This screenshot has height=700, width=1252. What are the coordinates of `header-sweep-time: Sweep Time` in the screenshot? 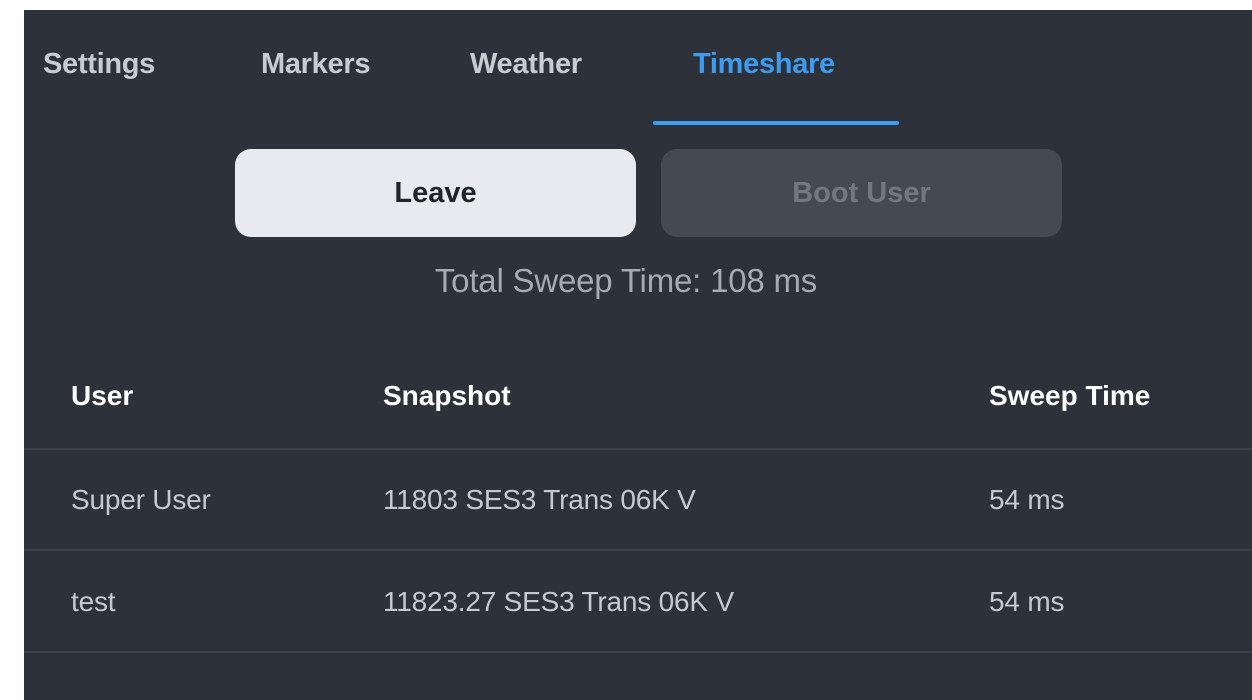 It's located at (1070, 395).